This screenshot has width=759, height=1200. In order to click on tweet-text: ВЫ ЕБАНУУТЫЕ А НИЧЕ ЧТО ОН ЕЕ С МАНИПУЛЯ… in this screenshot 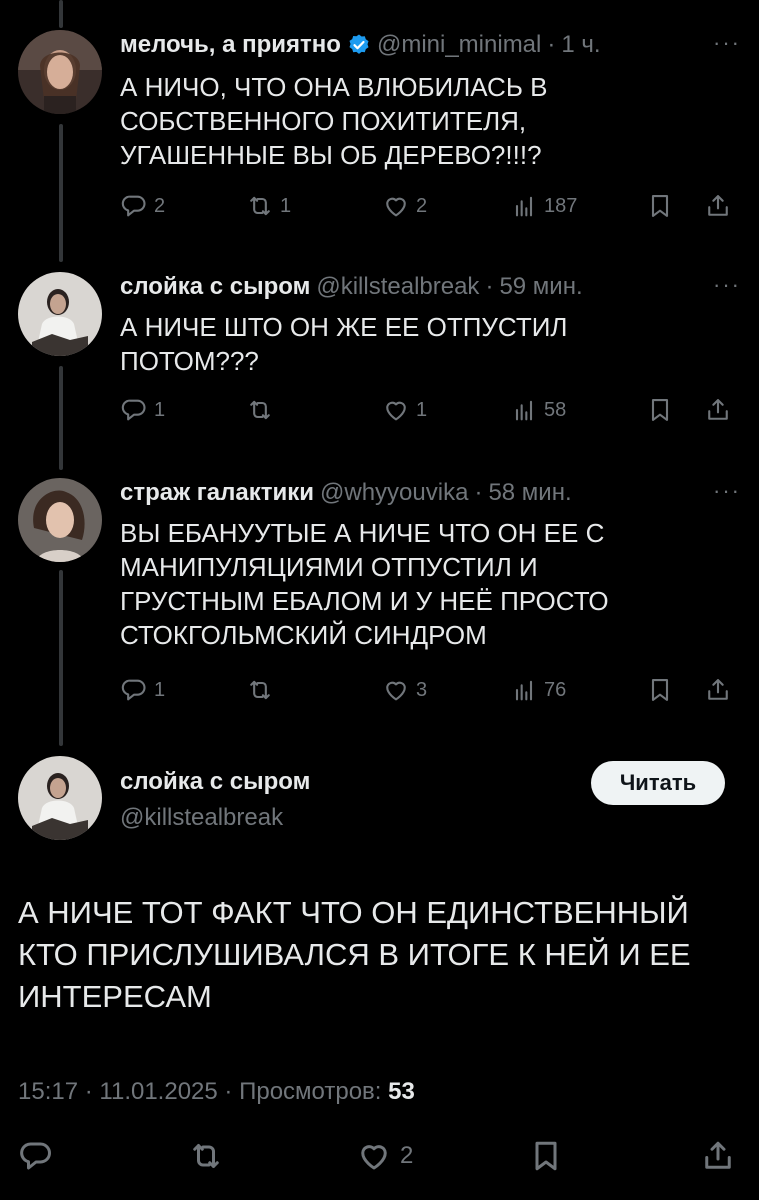, I will do `click(364, 584)`.